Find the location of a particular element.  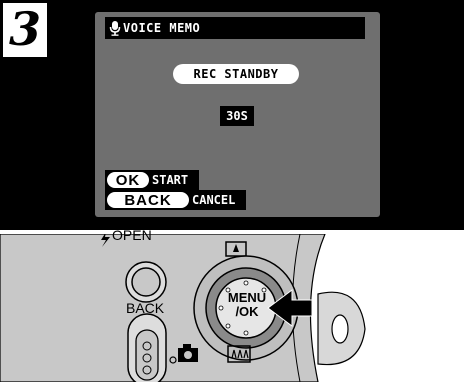

menu-label-line2: /OK is located at coordinates (247, 311).